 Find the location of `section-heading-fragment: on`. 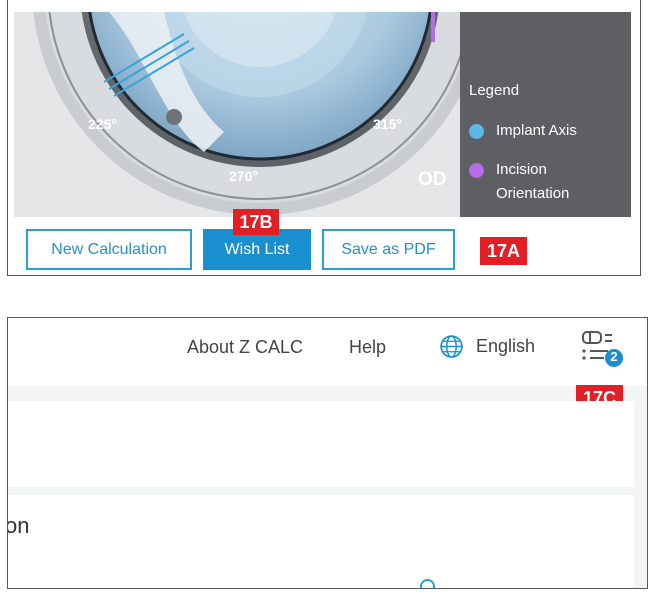

section-heading-fragment: on is located at coordinates (18, 525).